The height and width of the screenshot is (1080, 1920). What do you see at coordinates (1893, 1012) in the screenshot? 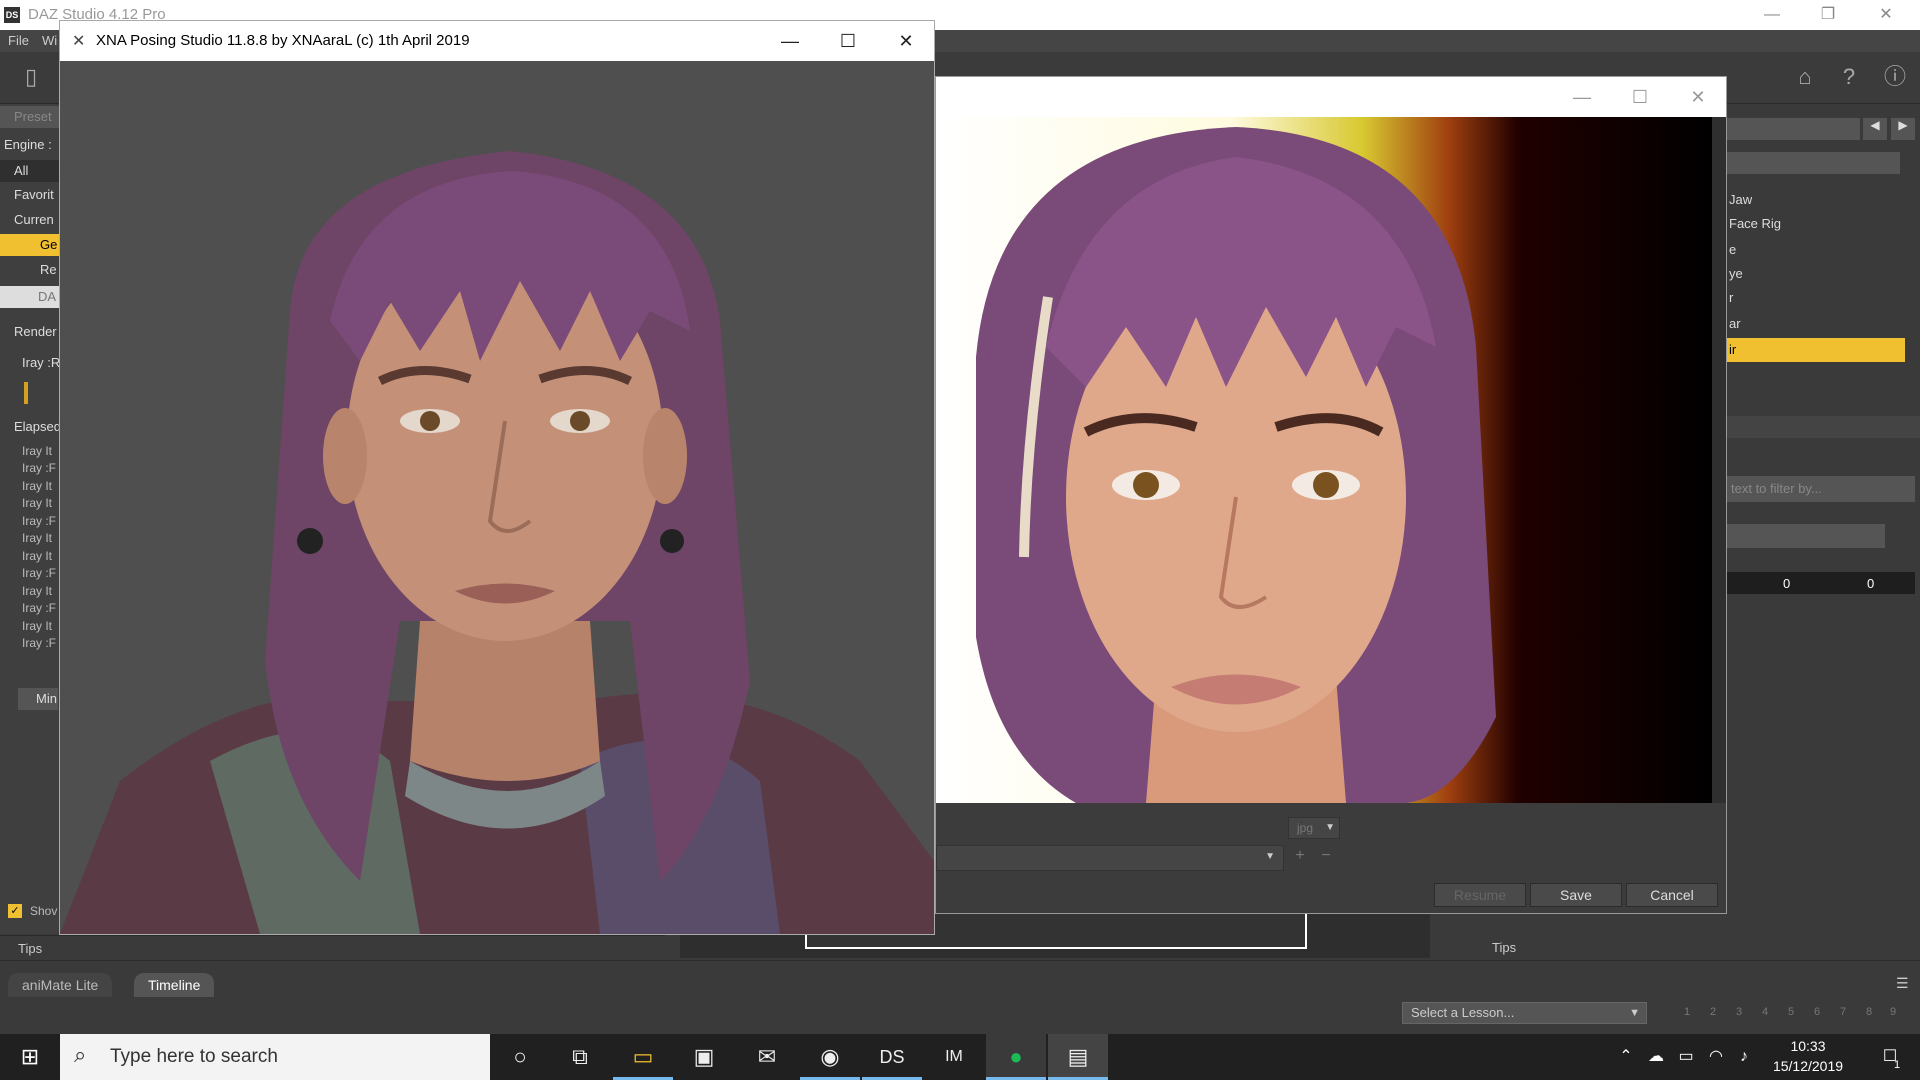
I see `lesson-page: 9` at bounding box center [1893, 1012].